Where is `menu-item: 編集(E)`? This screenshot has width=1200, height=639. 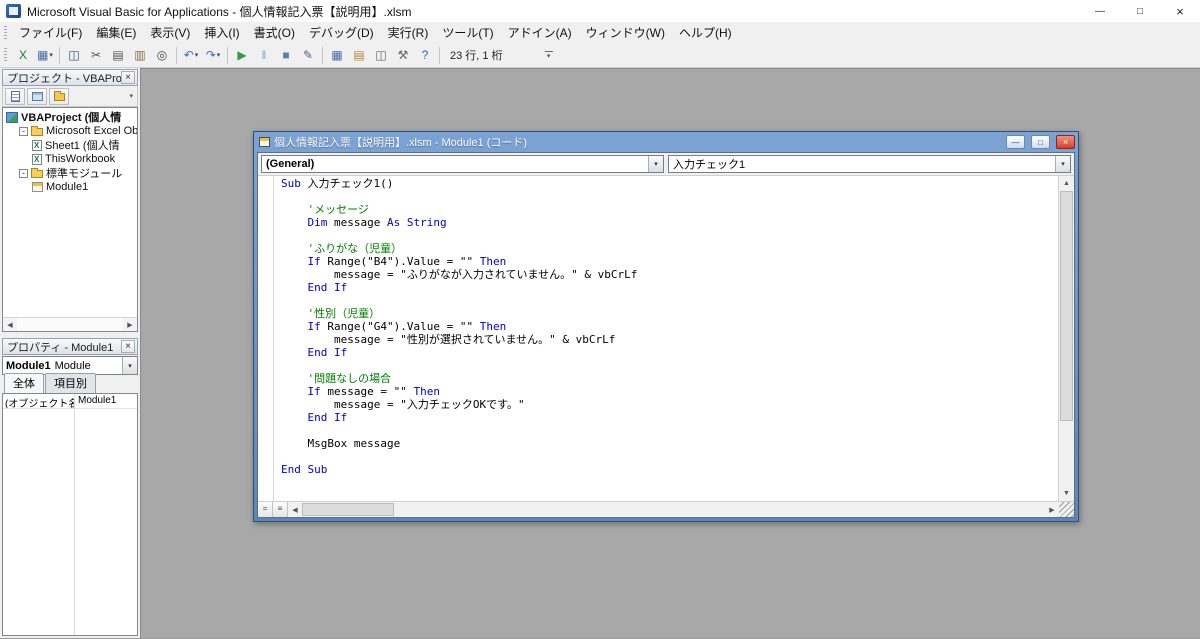 menu-item: 編集(E) is located at coordinates (116, 32).